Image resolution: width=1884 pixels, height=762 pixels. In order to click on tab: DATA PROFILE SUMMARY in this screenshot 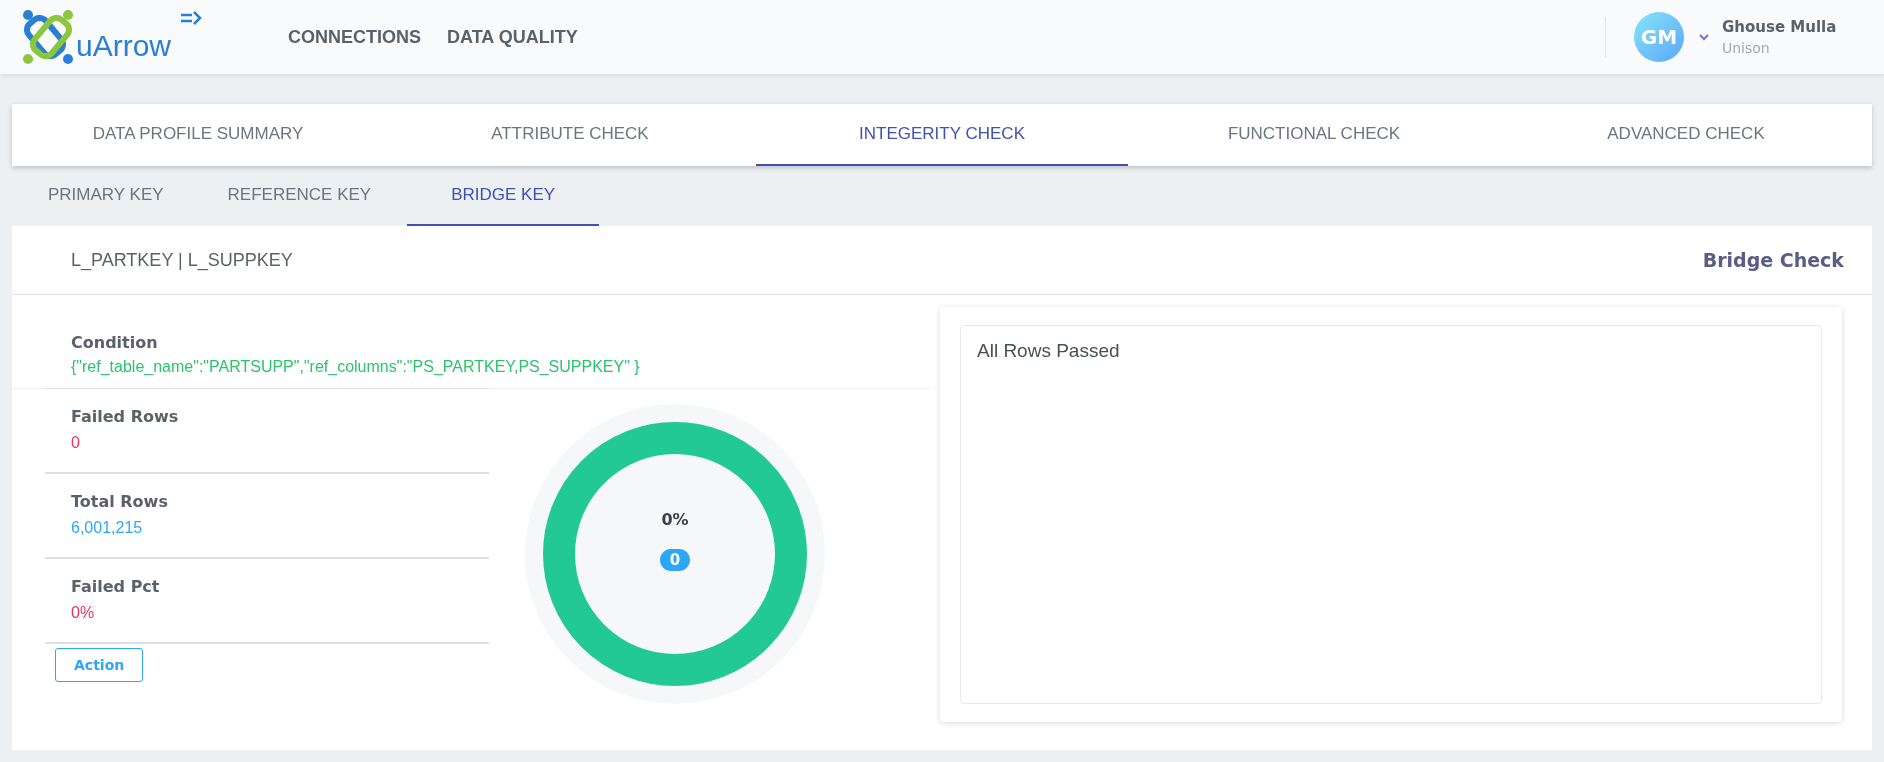, I will do `click(198, 135)`.